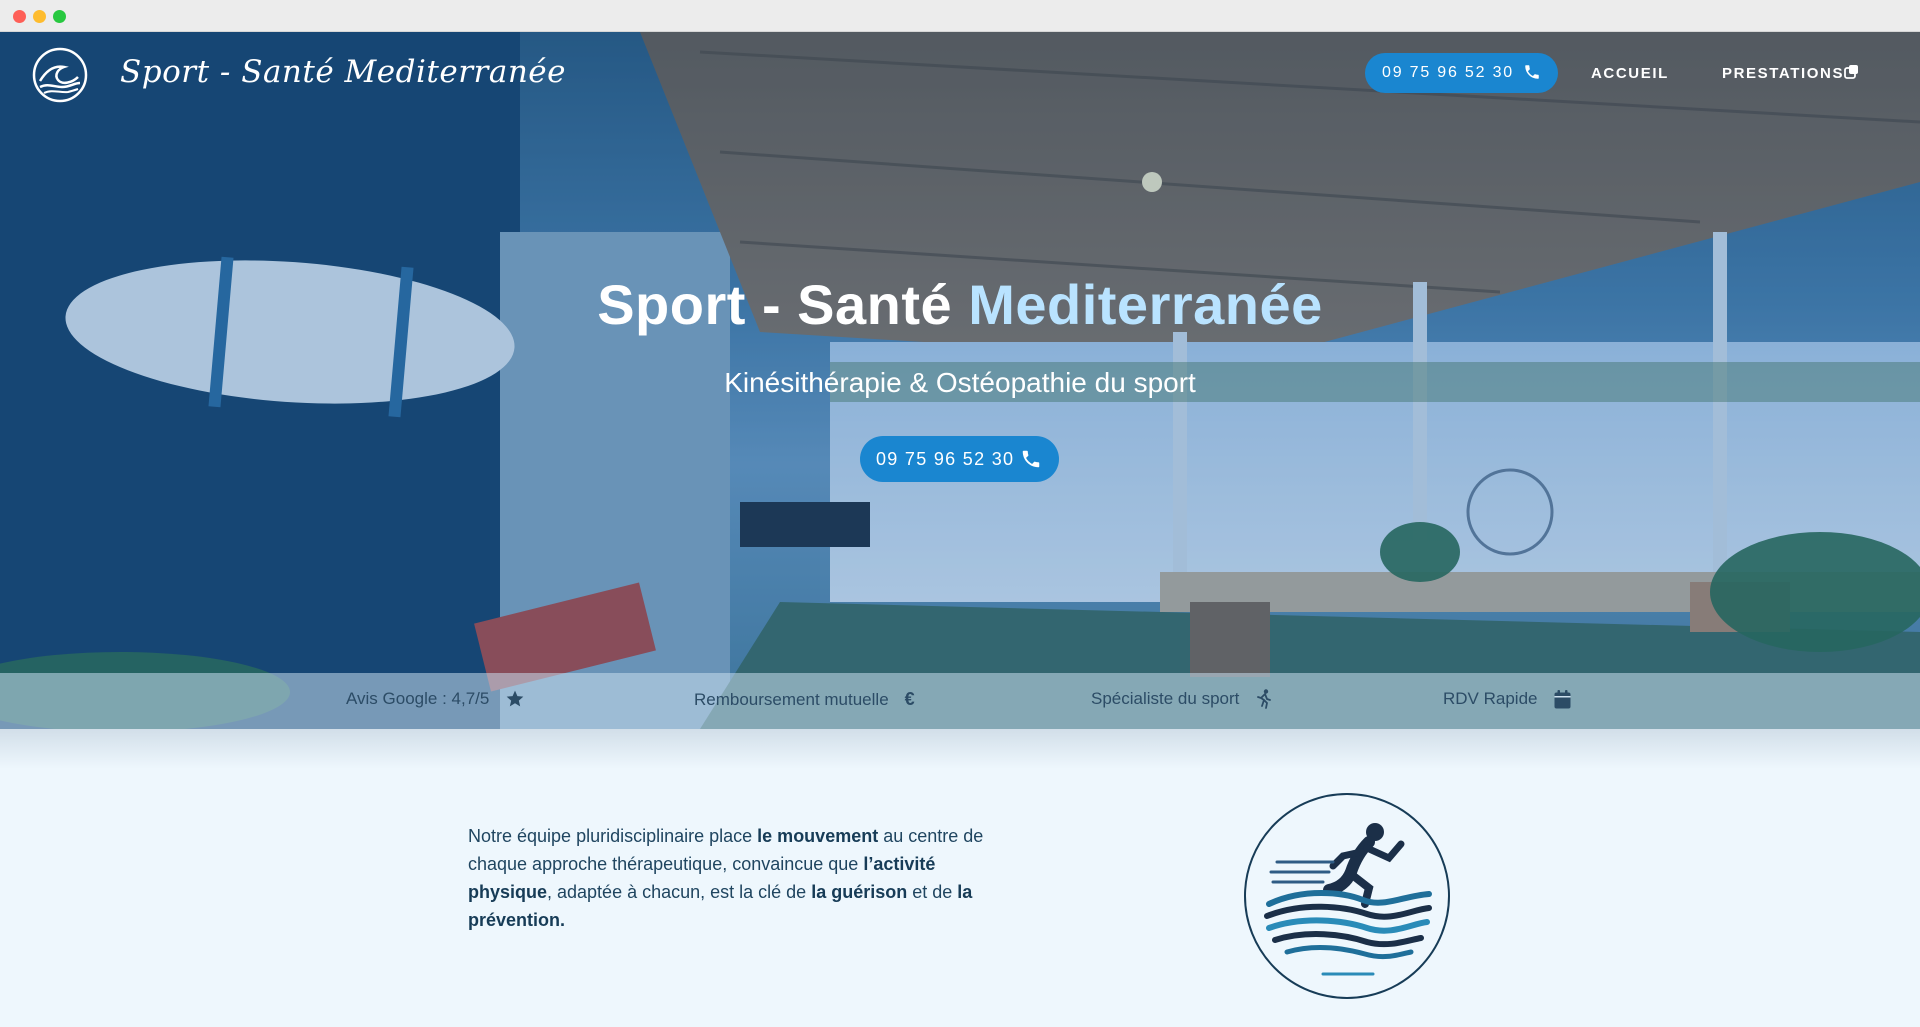  I want to click on intro-highlight: la guérison, so click(859, 892).